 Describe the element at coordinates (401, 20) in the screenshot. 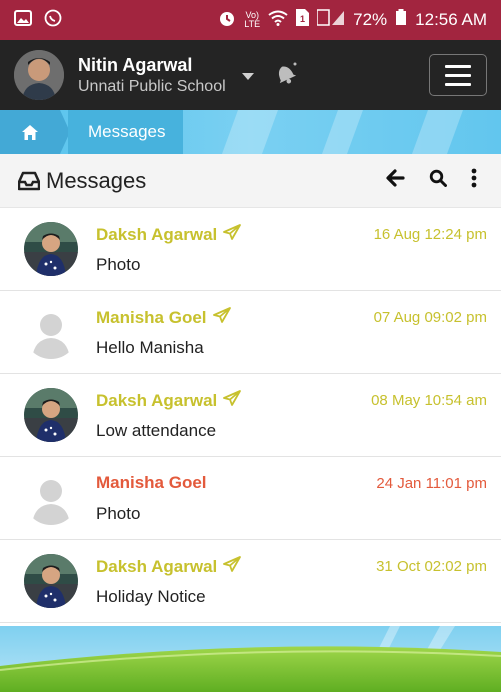

I see `battery-icon` at that location.